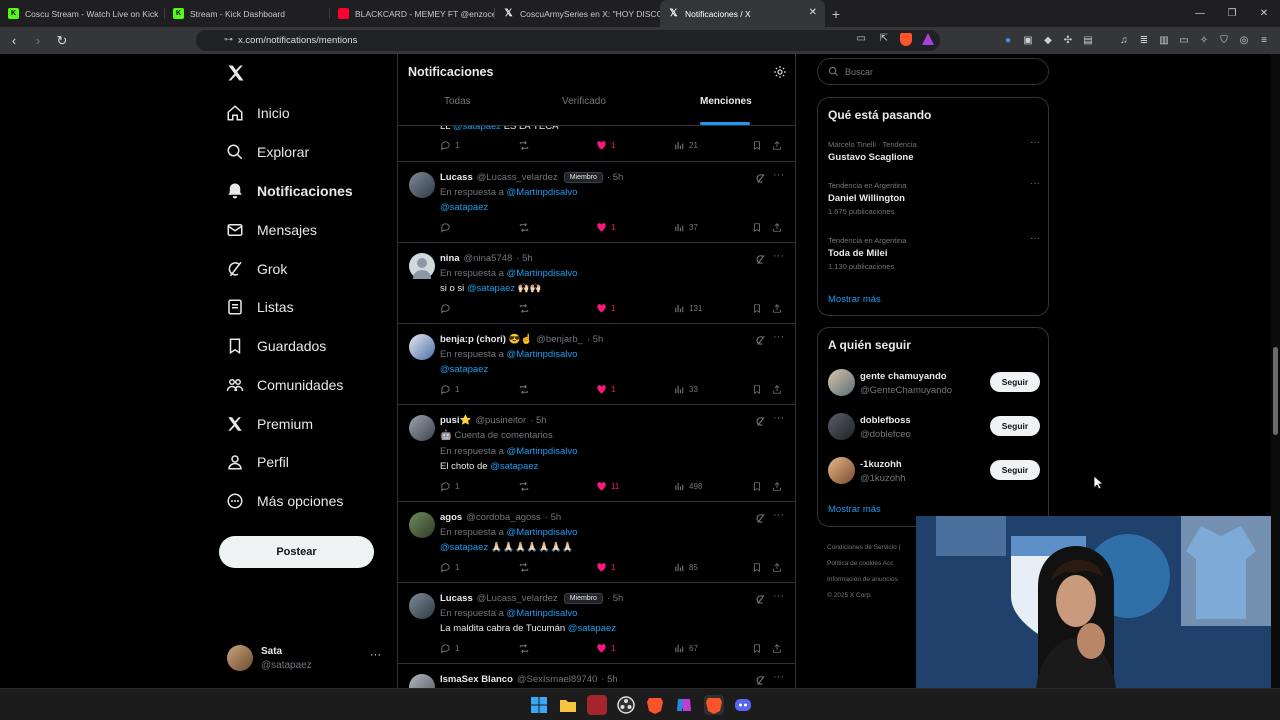  What do you see at coordinates (447, 227) in the screenshot?
I see `reply-button` at bounding box center [447, 227].